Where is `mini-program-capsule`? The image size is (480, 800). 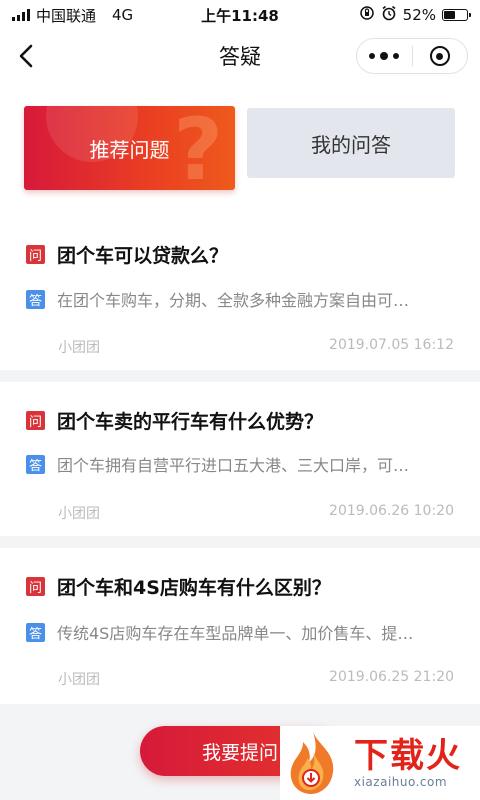
mini-program-capsule is located at coordinates (412, 56).